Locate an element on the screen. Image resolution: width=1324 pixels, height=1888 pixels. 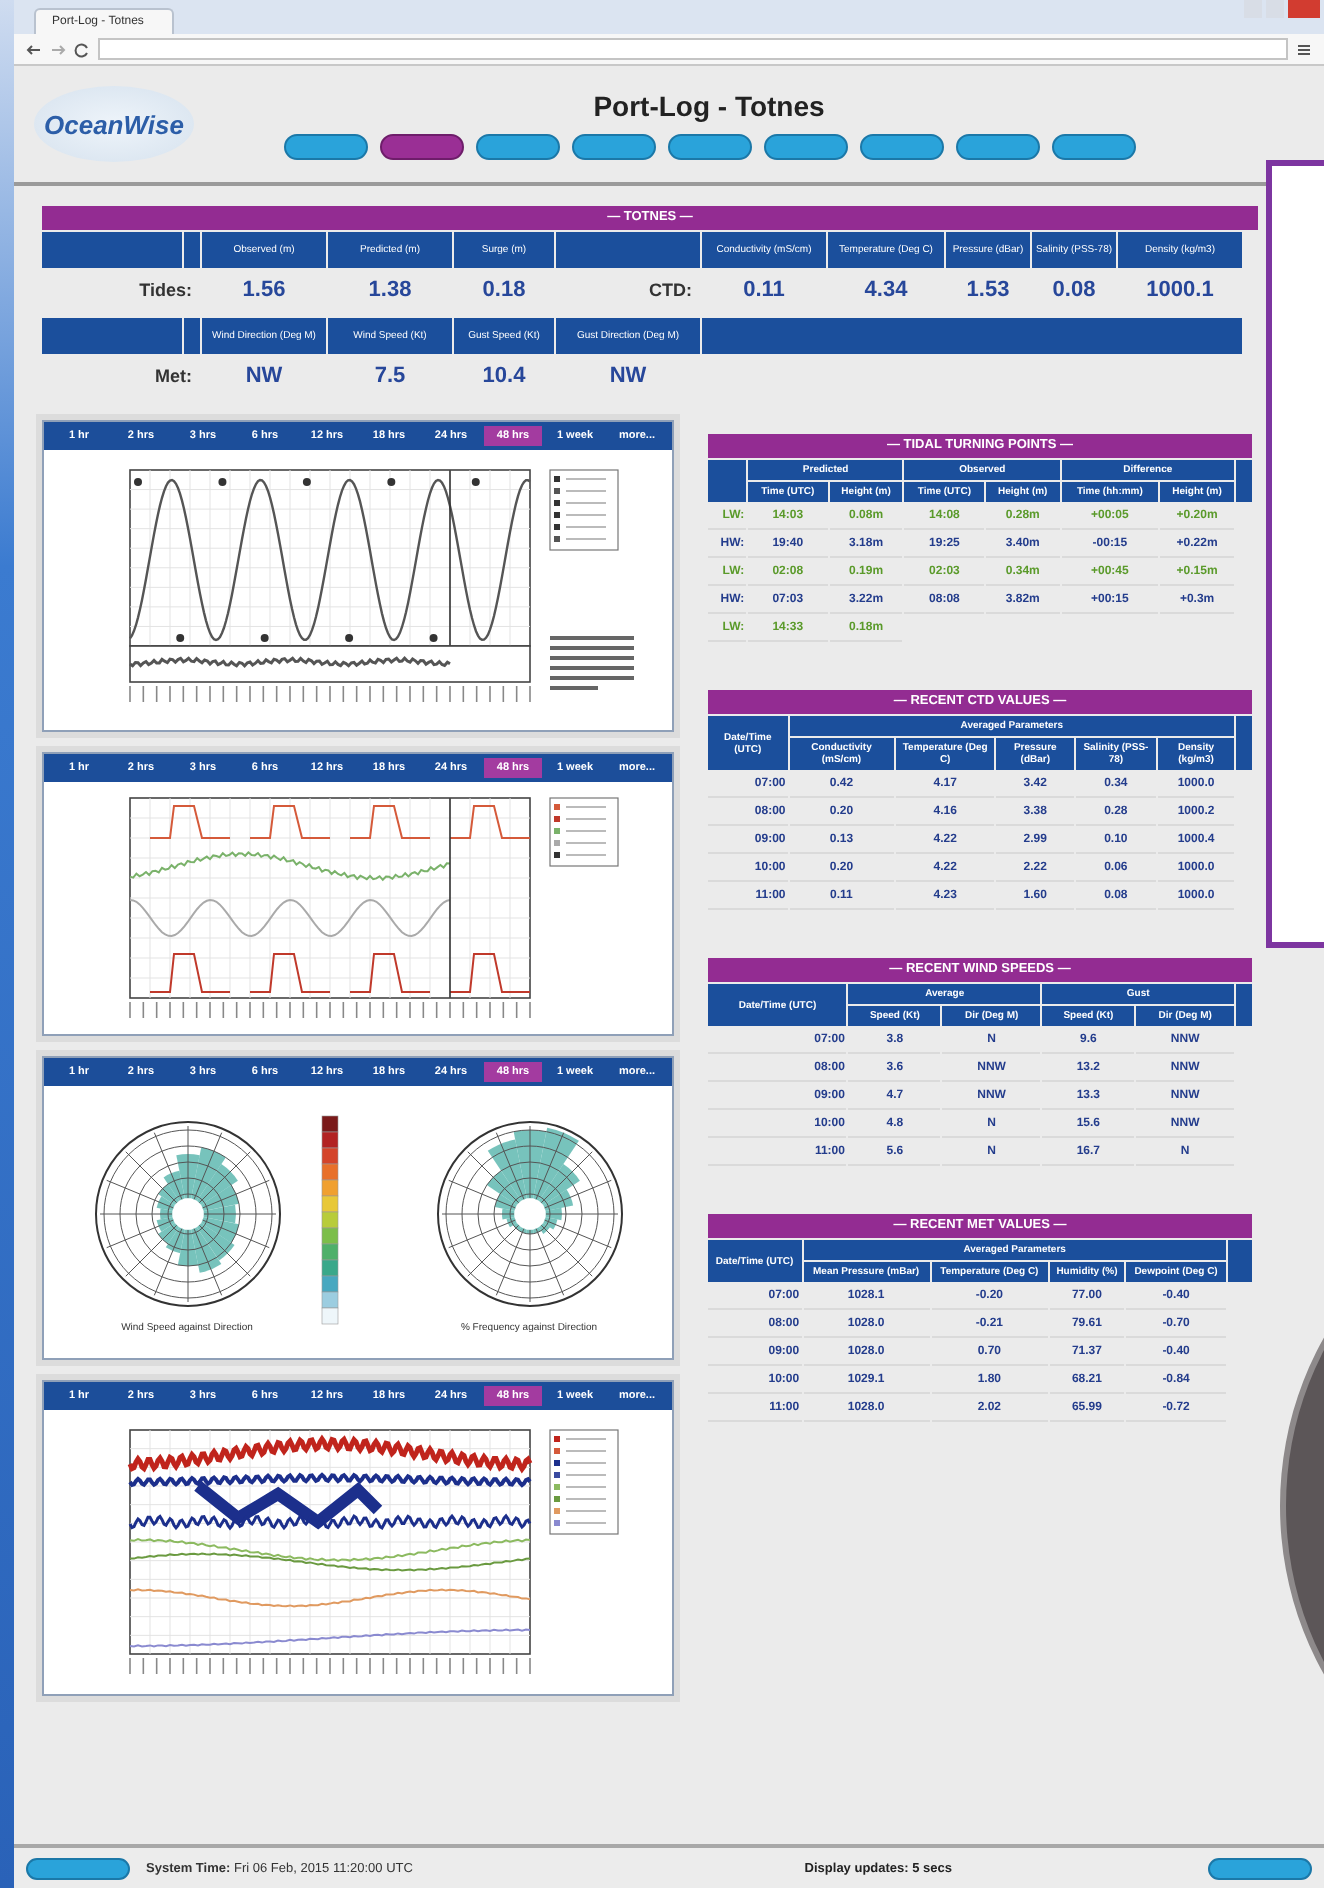
menu-icon is located at coordinates (1304, 49).